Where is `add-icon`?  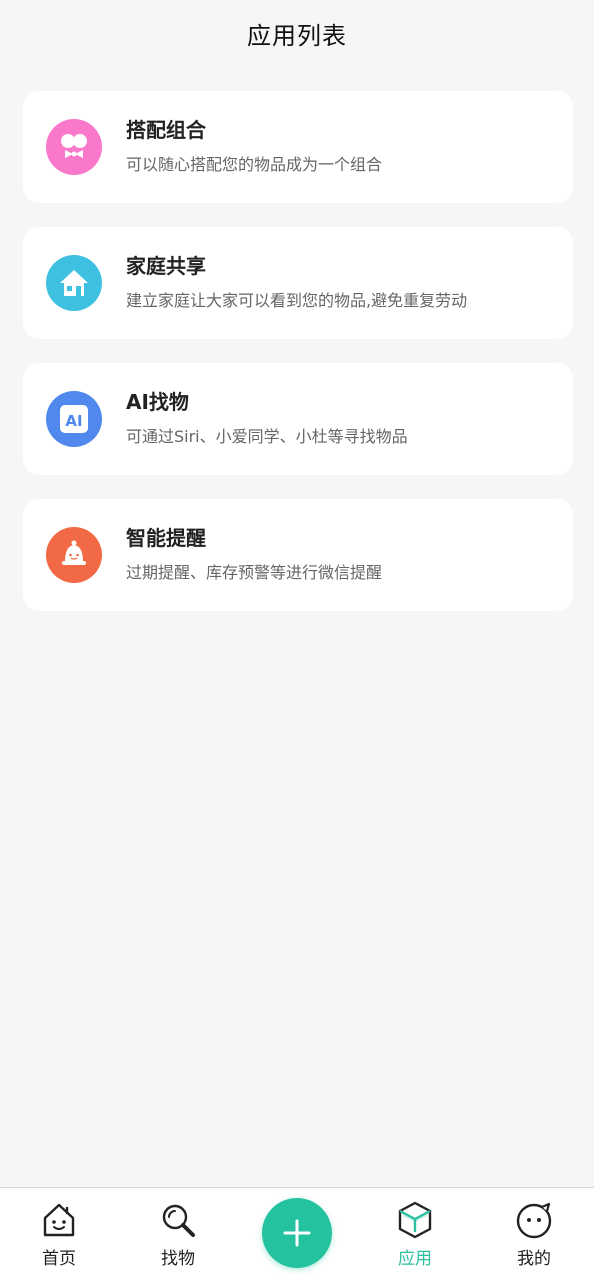 add-icon is located at coordinates (297, 1233).